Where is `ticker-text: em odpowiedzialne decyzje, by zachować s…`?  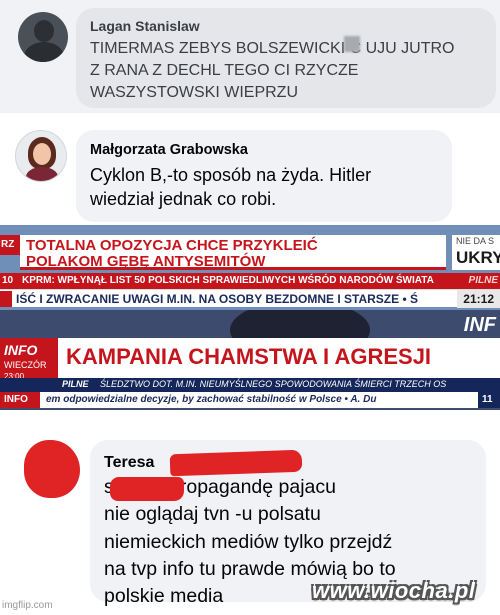 ticker-text: em odpowiedzialne decyzje, by zachować s… is located at coordinates (211, 399).